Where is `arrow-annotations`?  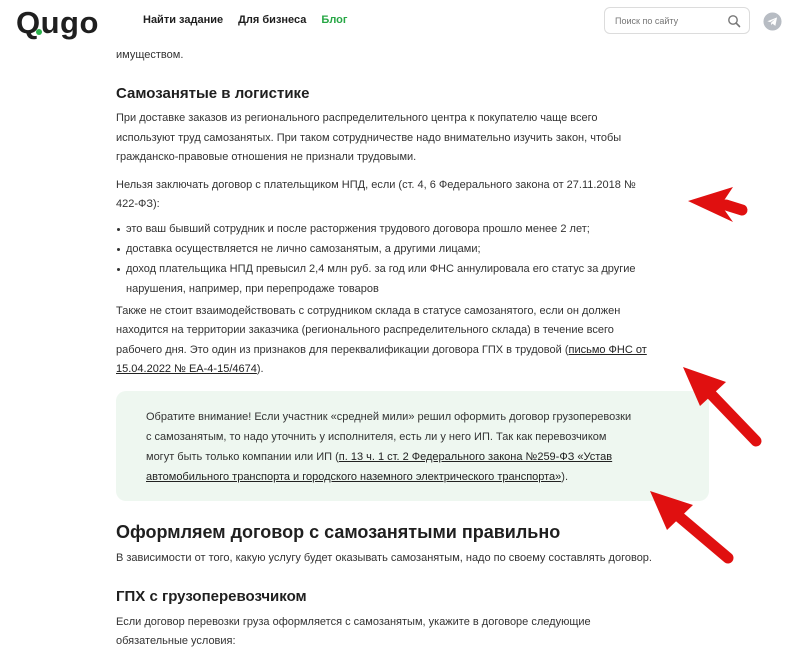 arrow-annotations is located at coordinates (706, 375).